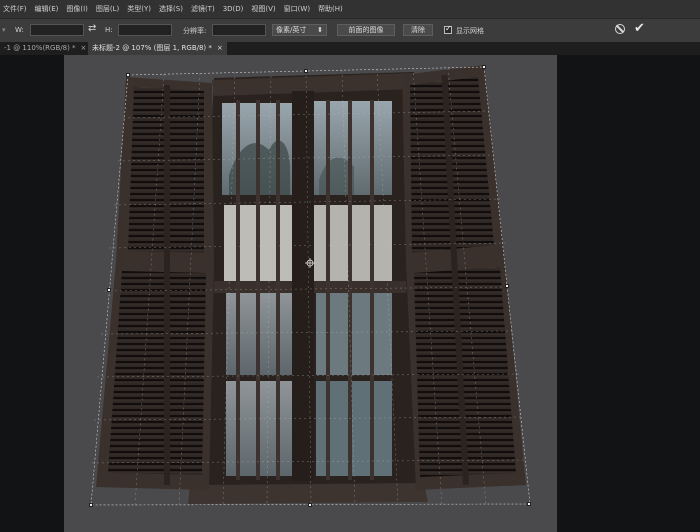 The image size is (700, 532). Describe the element at coordinates (620, 29) in the screenshot. I see `cancel-icon` at that location.